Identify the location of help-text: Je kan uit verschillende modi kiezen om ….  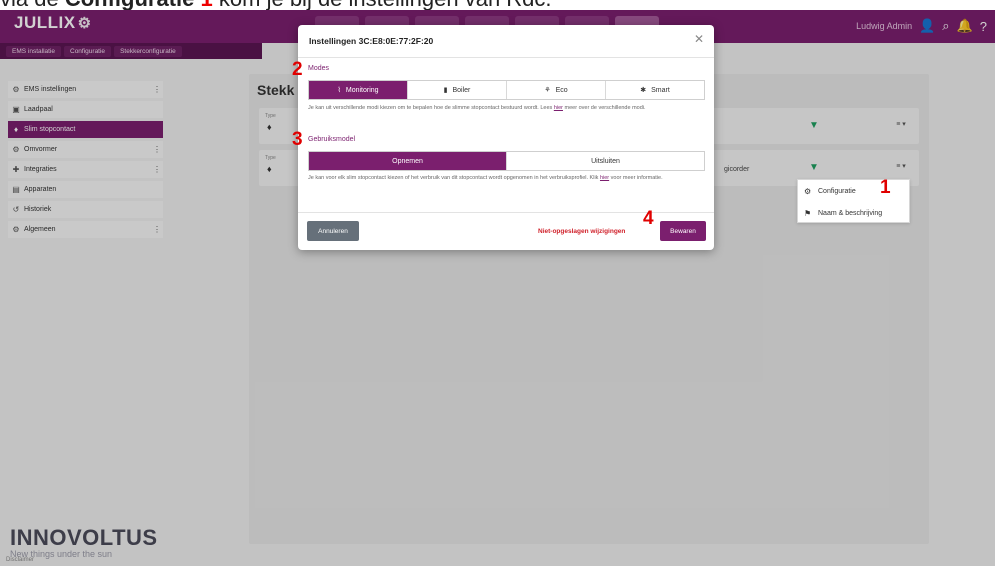
(430, 108).